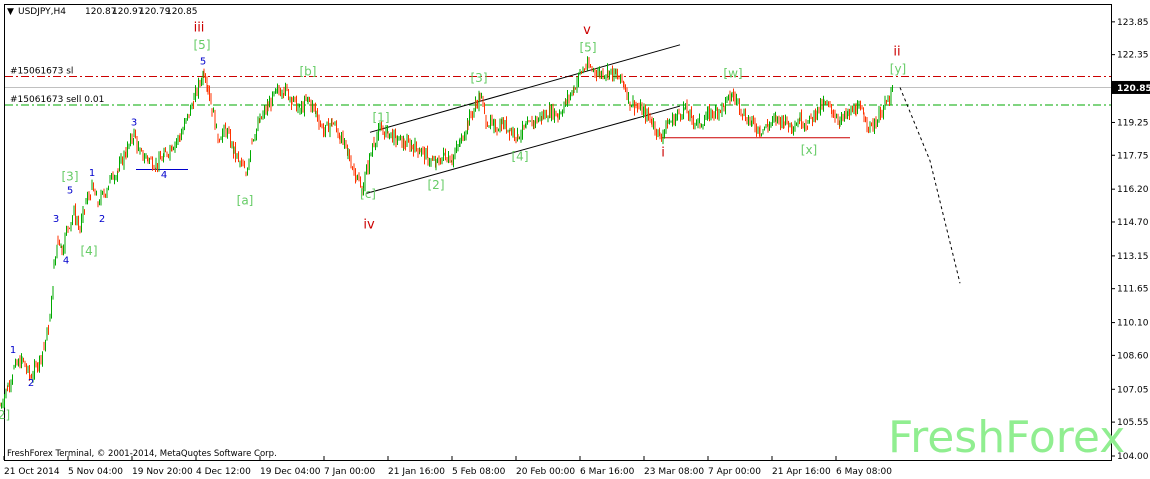 The width and height of the screenshot is (1150, 479). What do you see at coordinates (416, 472) in the screenshot?
I see `x-tick-label: 21 Jan 16:00` at bounding box center [416, 472].